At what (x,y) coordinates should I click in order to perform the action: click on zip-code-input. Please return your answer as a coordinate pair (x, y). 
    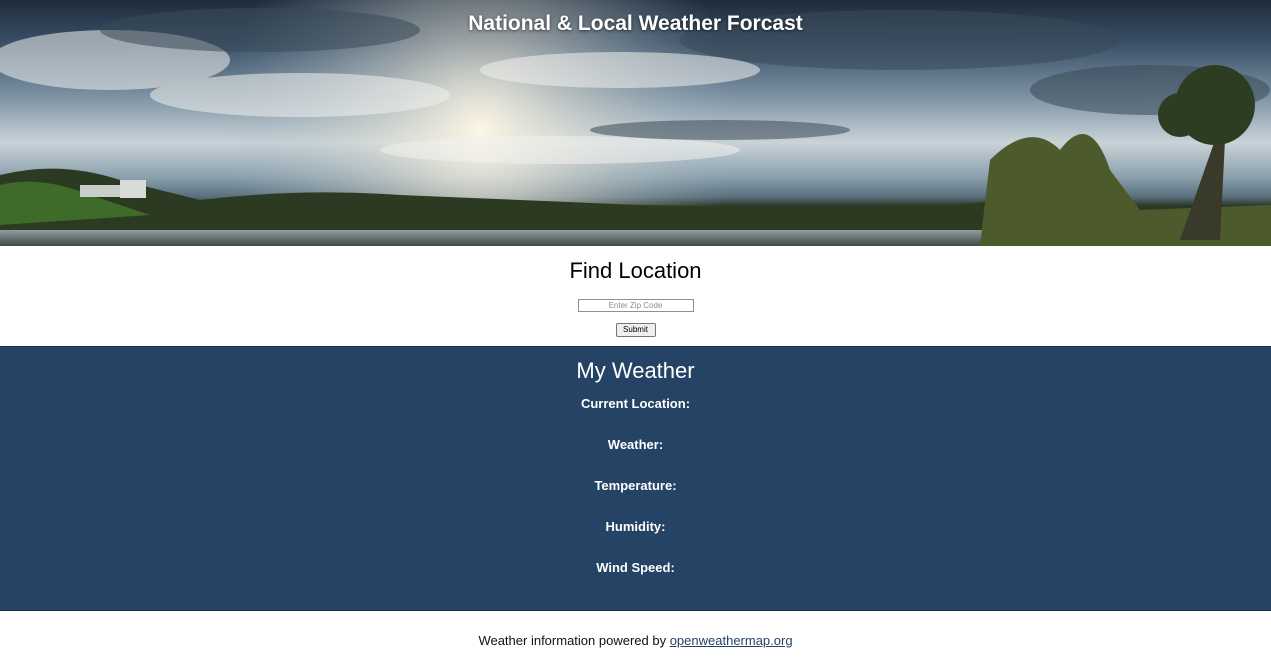
    Looking at the image, I should click on (635, 305).